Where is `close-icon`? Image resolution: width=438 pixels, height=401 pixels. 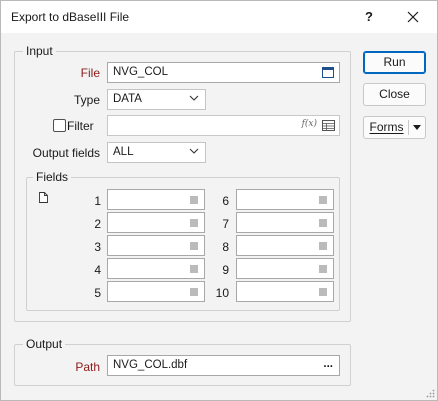 close-icon is located at coordinates (413, 17).